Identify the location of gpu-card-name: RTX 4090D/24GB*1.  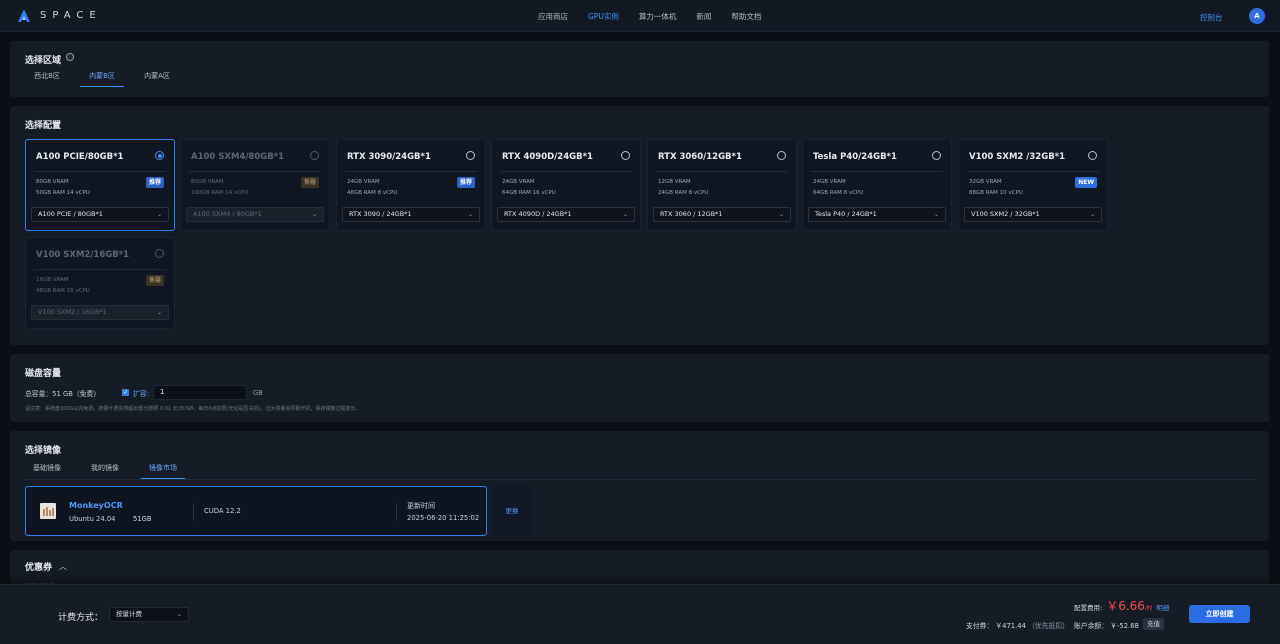
(547, 157).